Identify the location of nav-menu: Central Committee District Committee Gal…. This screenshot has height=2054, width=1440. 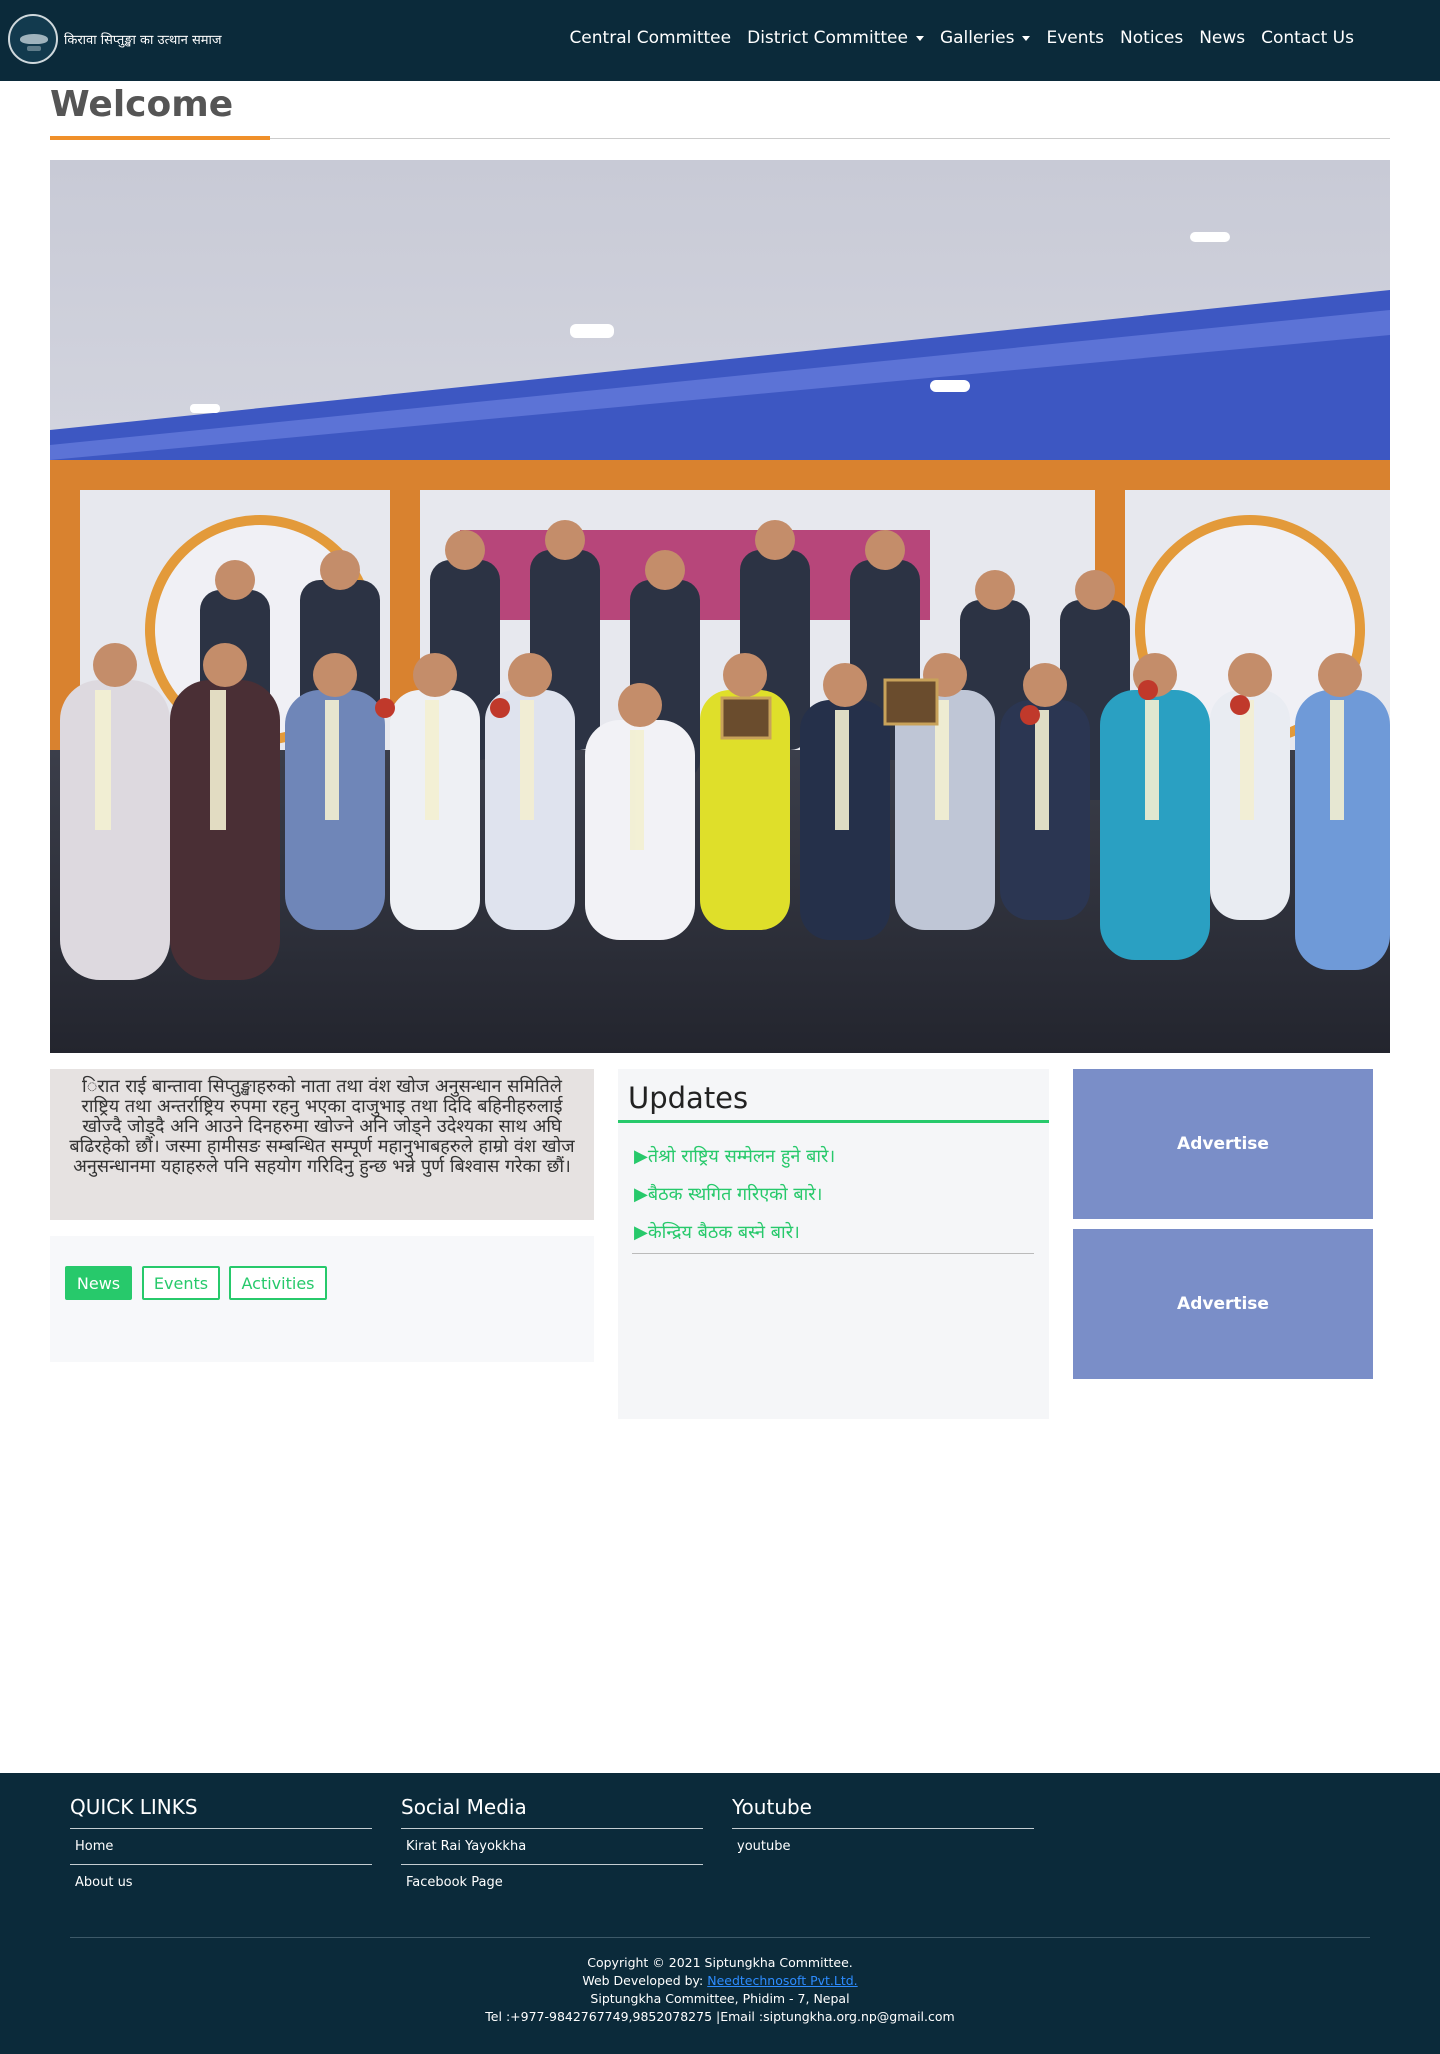
(961, 38).